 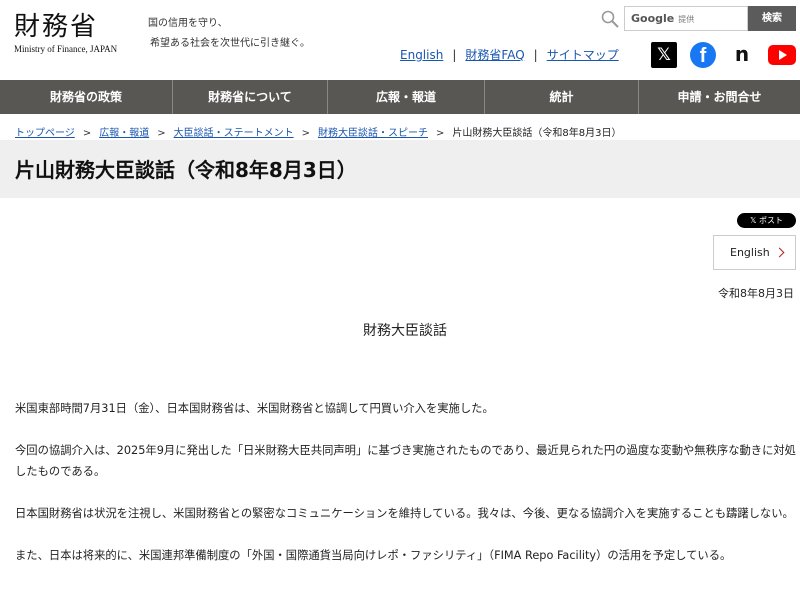 I want to click on x-small-icon: 𝕏, so click(x=754, y=220).